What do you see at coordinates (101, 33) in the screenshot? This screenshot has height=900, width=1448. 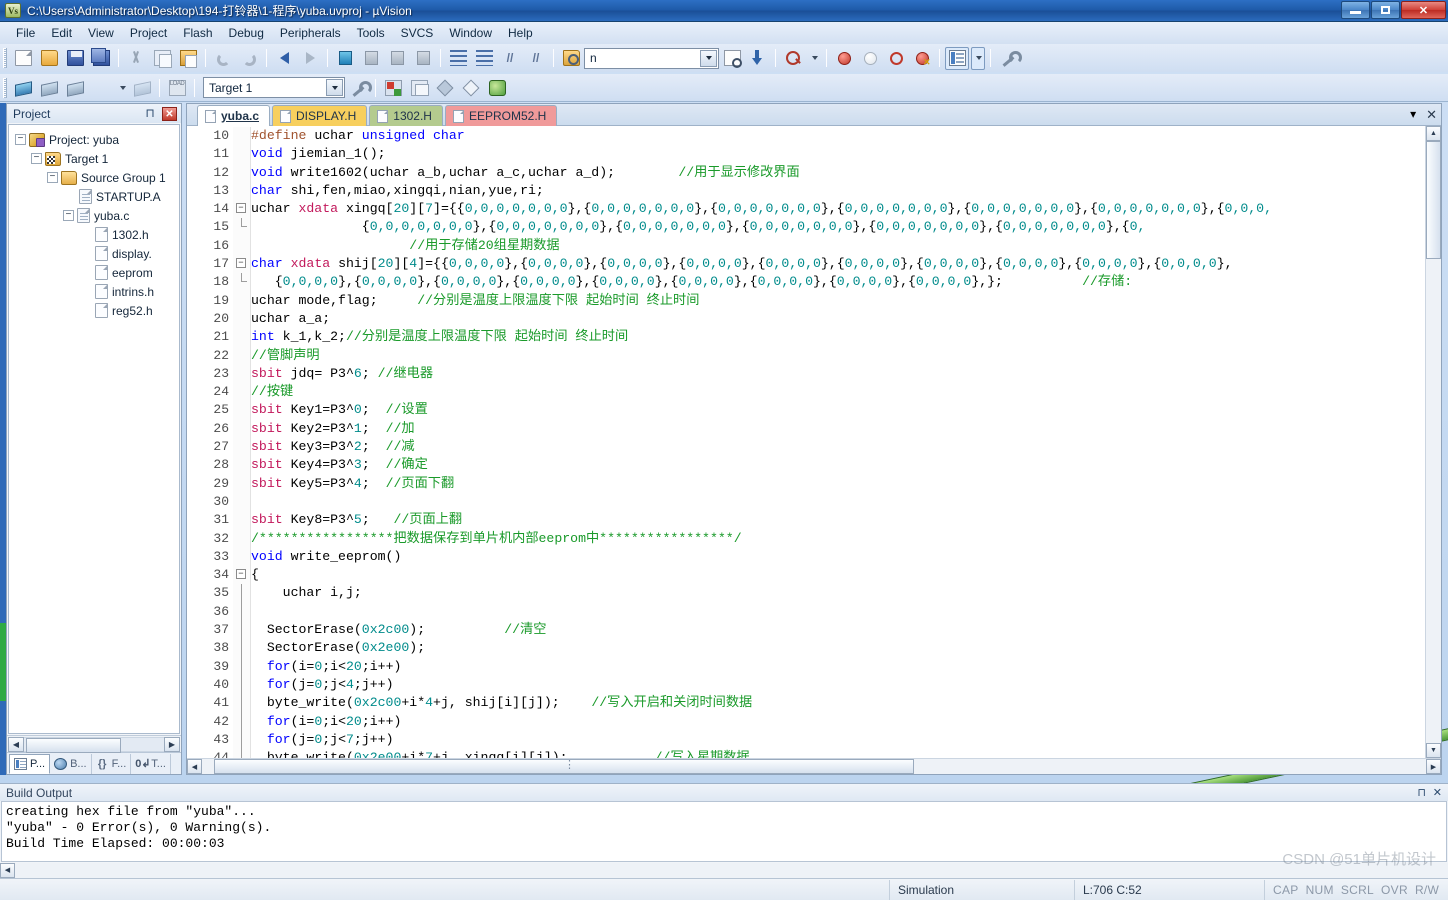 I see `menu-view: View` at bounding box center [101, 33].